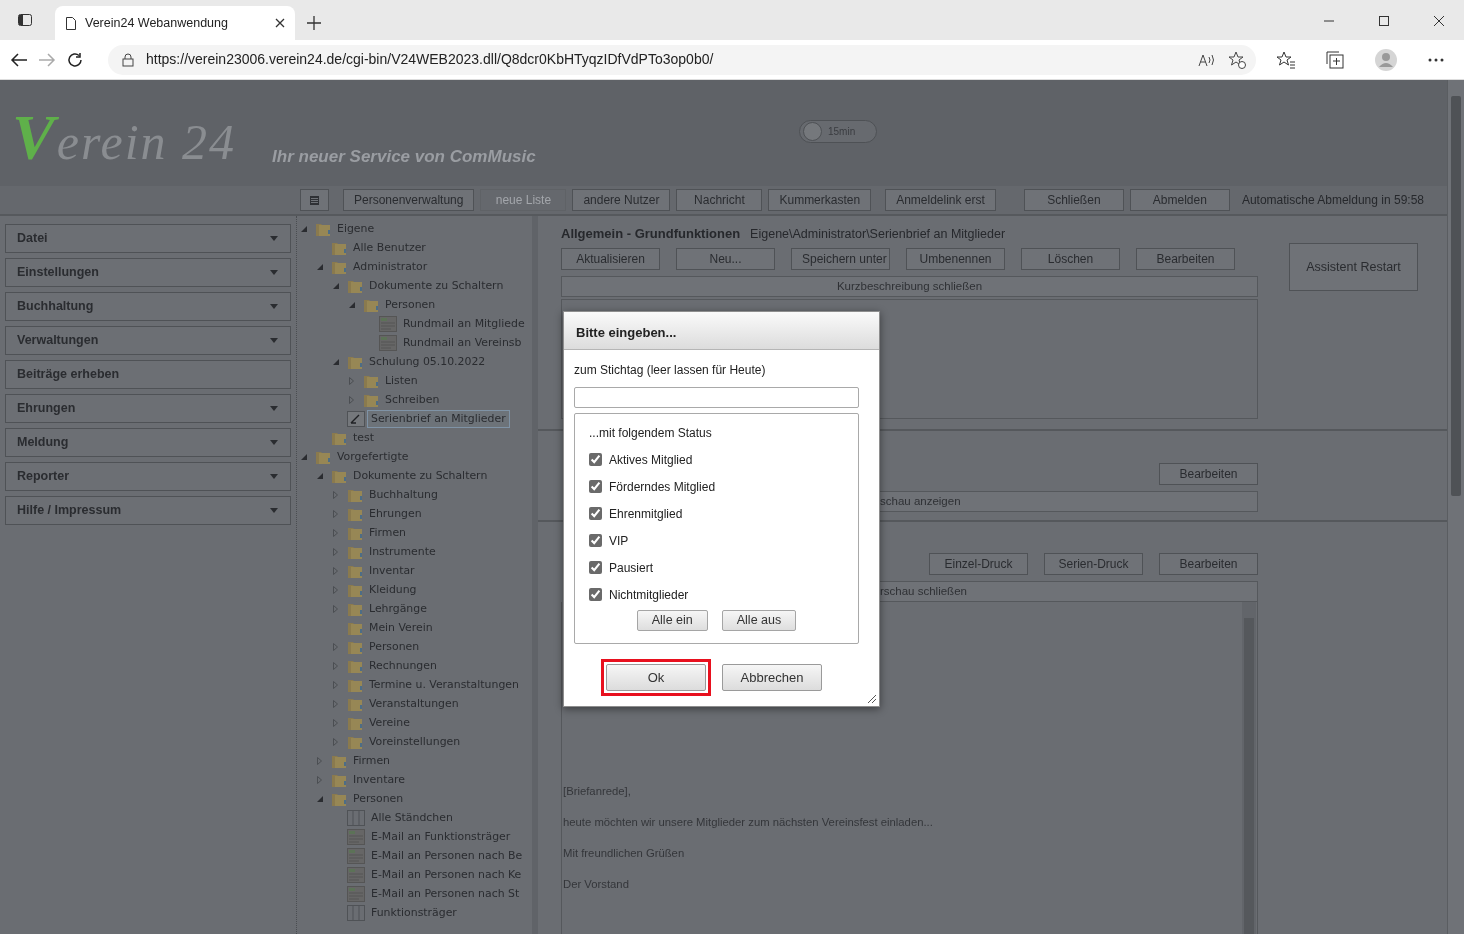 The image size is (1464, 934). I want to click on tree-item: Ehrungen, so click(395, 513).